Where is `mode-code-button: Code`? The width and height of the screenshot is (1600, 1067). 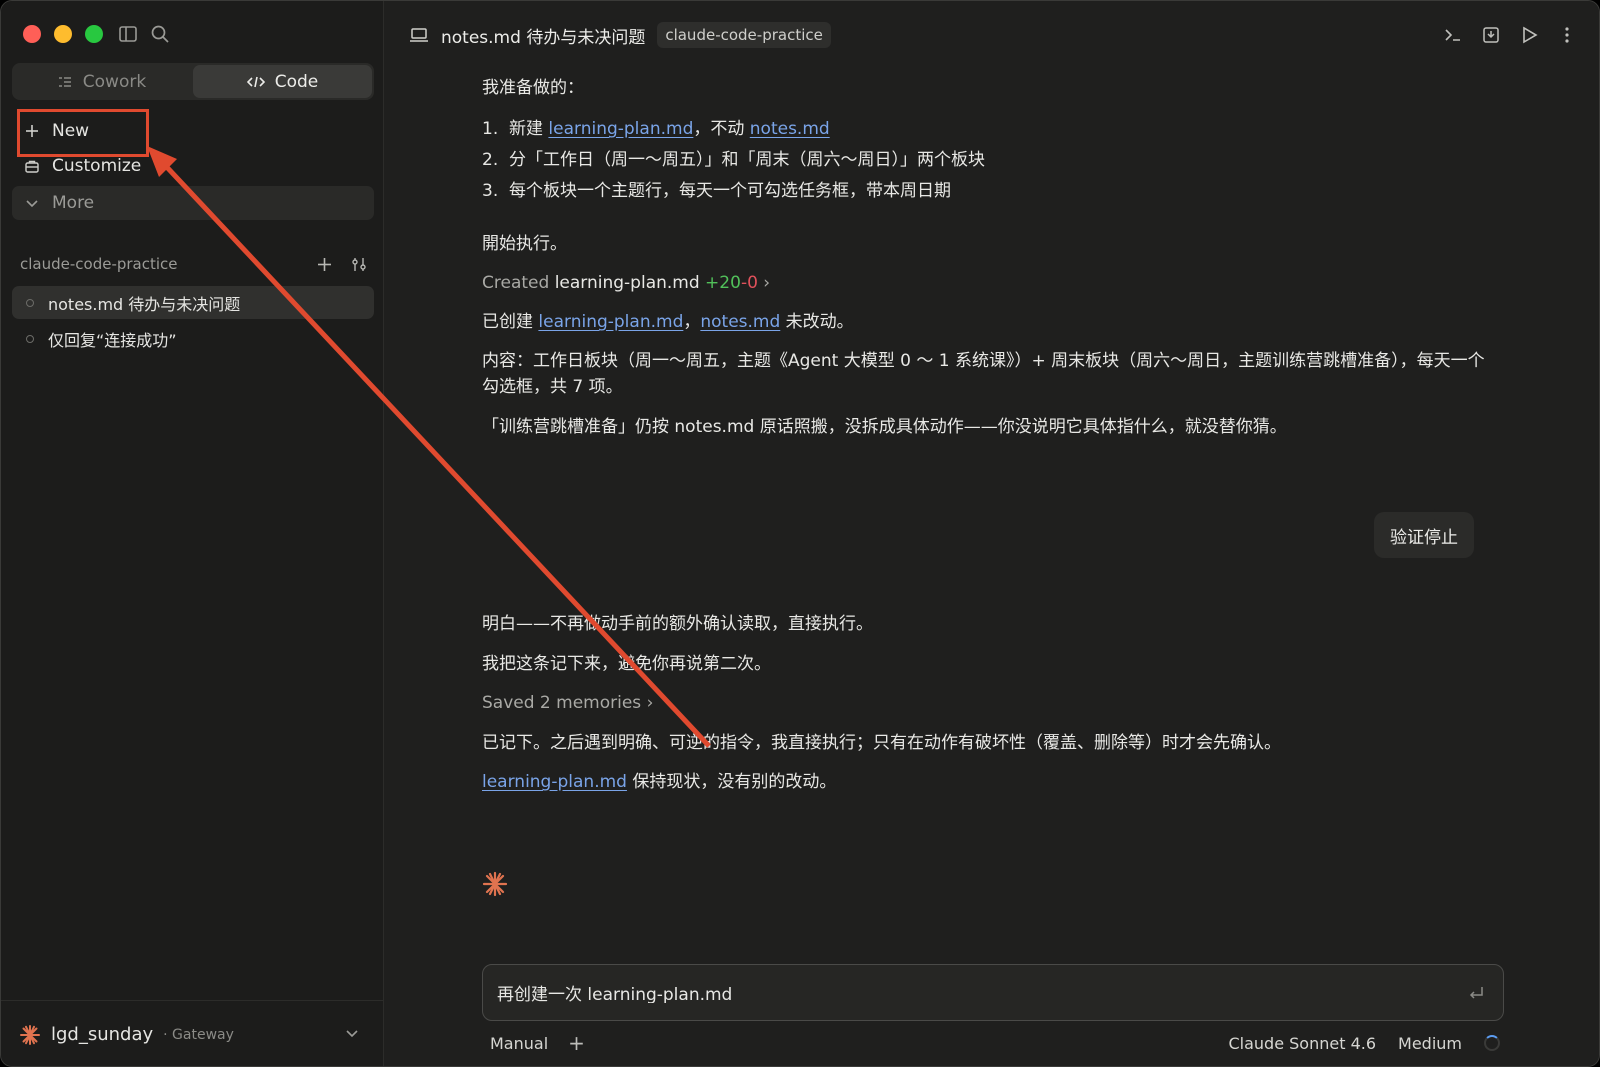 mode-code-button: Code is located at coordinates (282, 81).